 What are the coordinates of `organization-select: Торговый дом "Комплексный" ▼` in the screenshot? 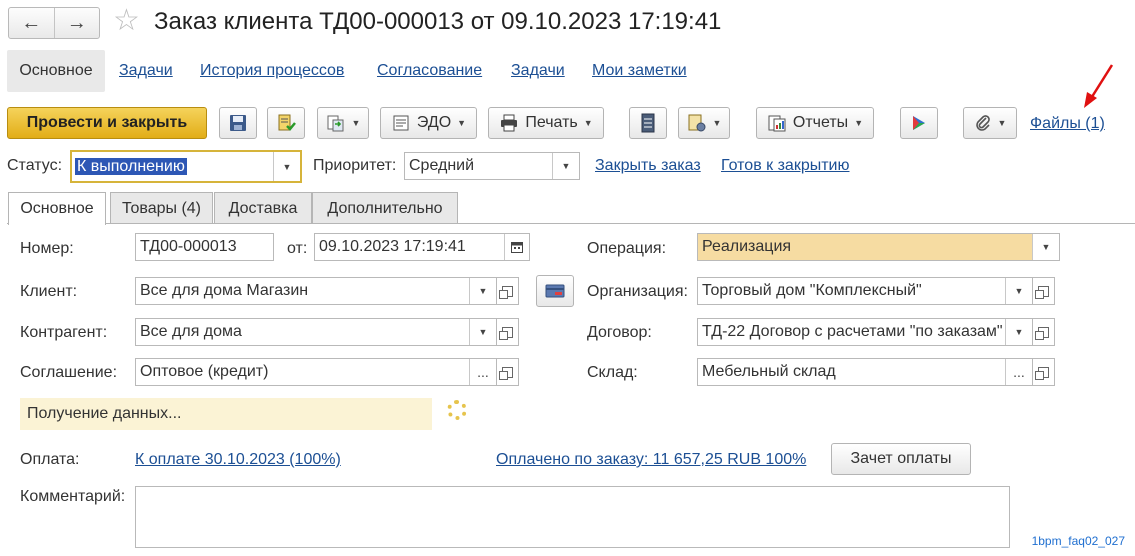 It's located at (865, 291).